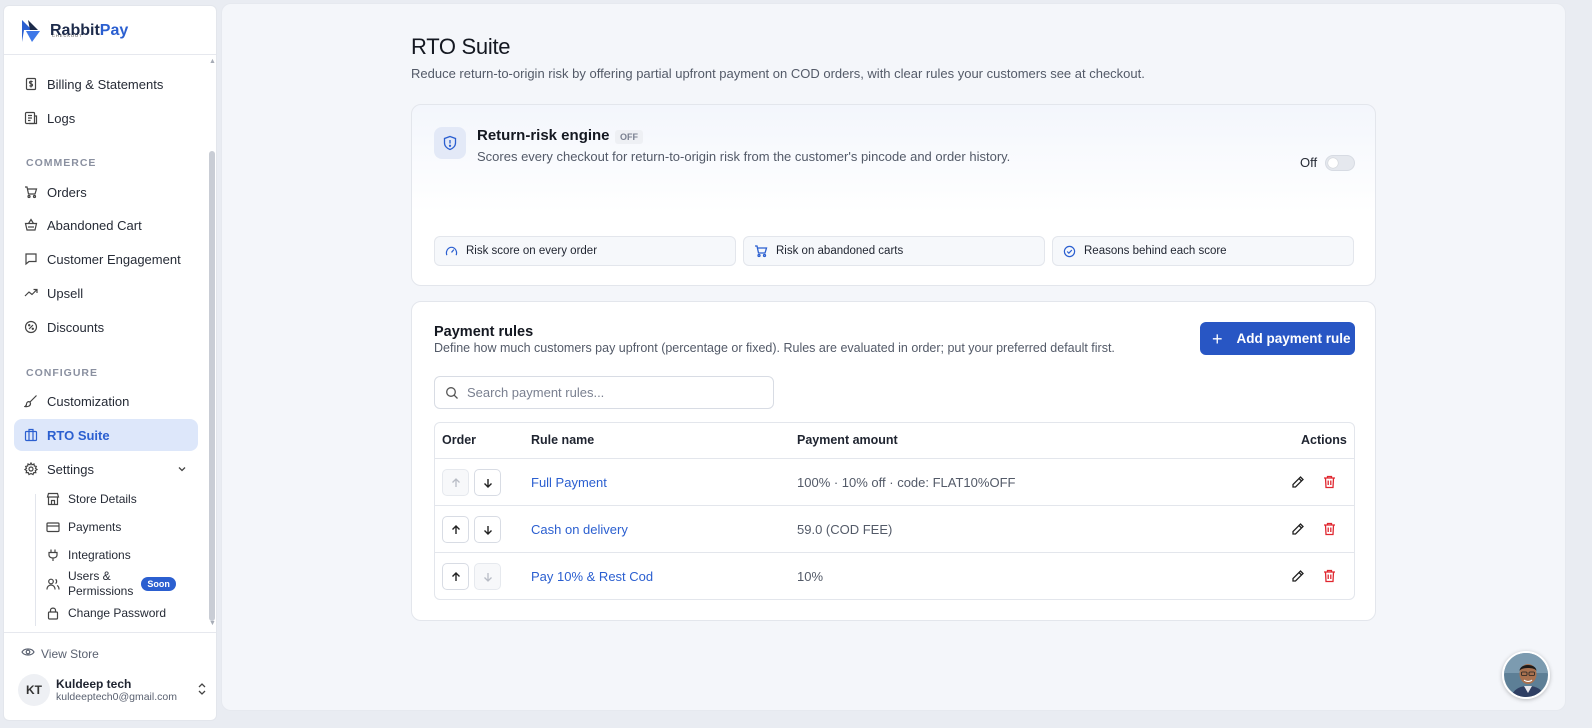 The height and width of the screenshot is (728, 1592). What do you see at coordinates (31, 293) in the screenshot?
I see `trend-up-icon` at bounding box center [31, 293].